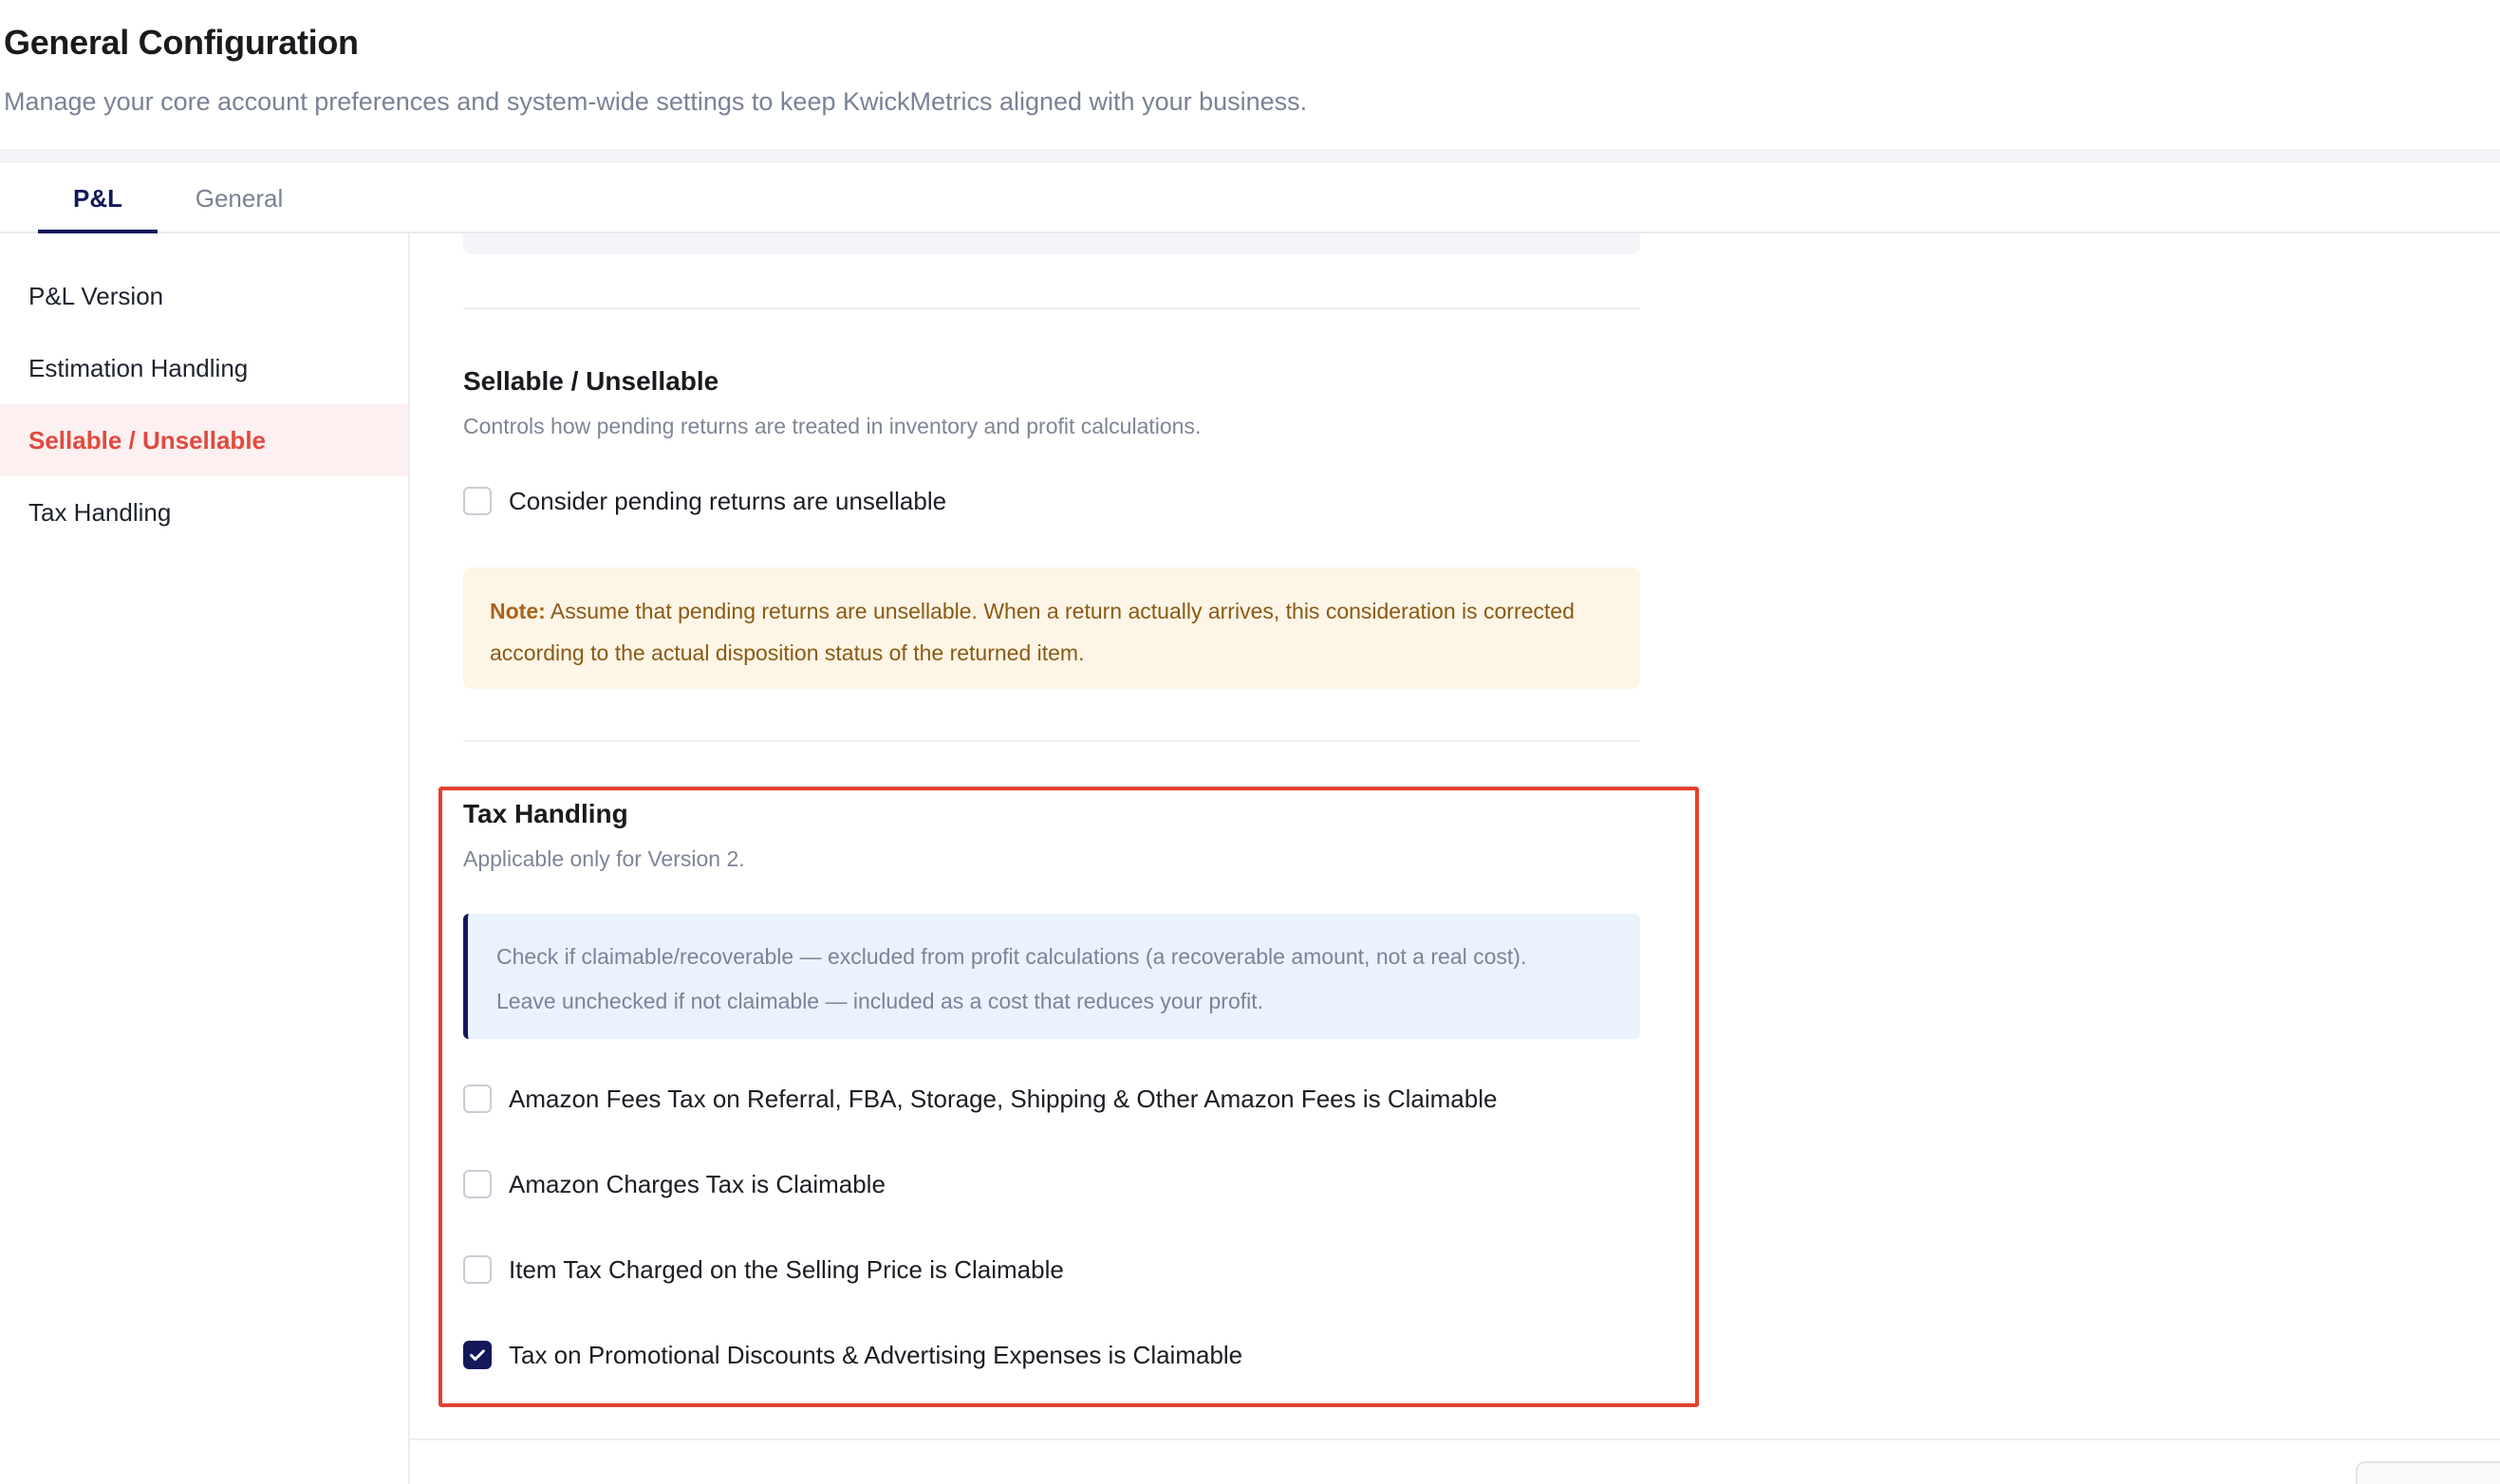 The image size is (2500, 1484). What do you see at coordinates (182, 42) in the screenshot?
I see `page-title: General Configuration` at bounding box center [182, 42].